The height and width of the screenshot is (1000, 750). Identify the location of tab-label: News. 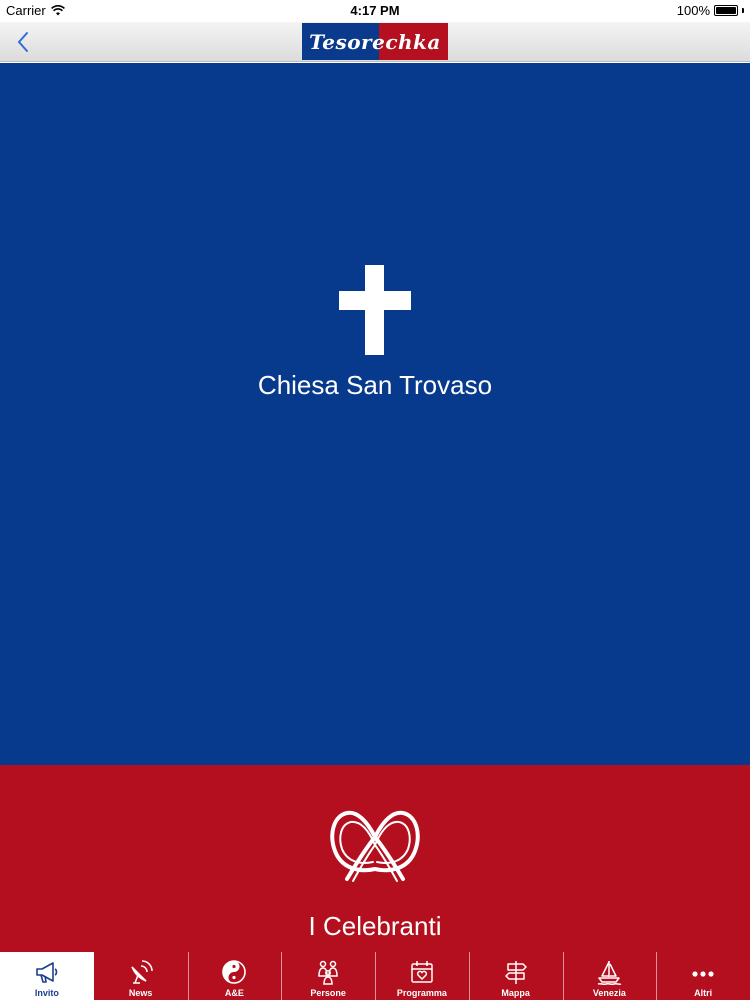
(140, 993).